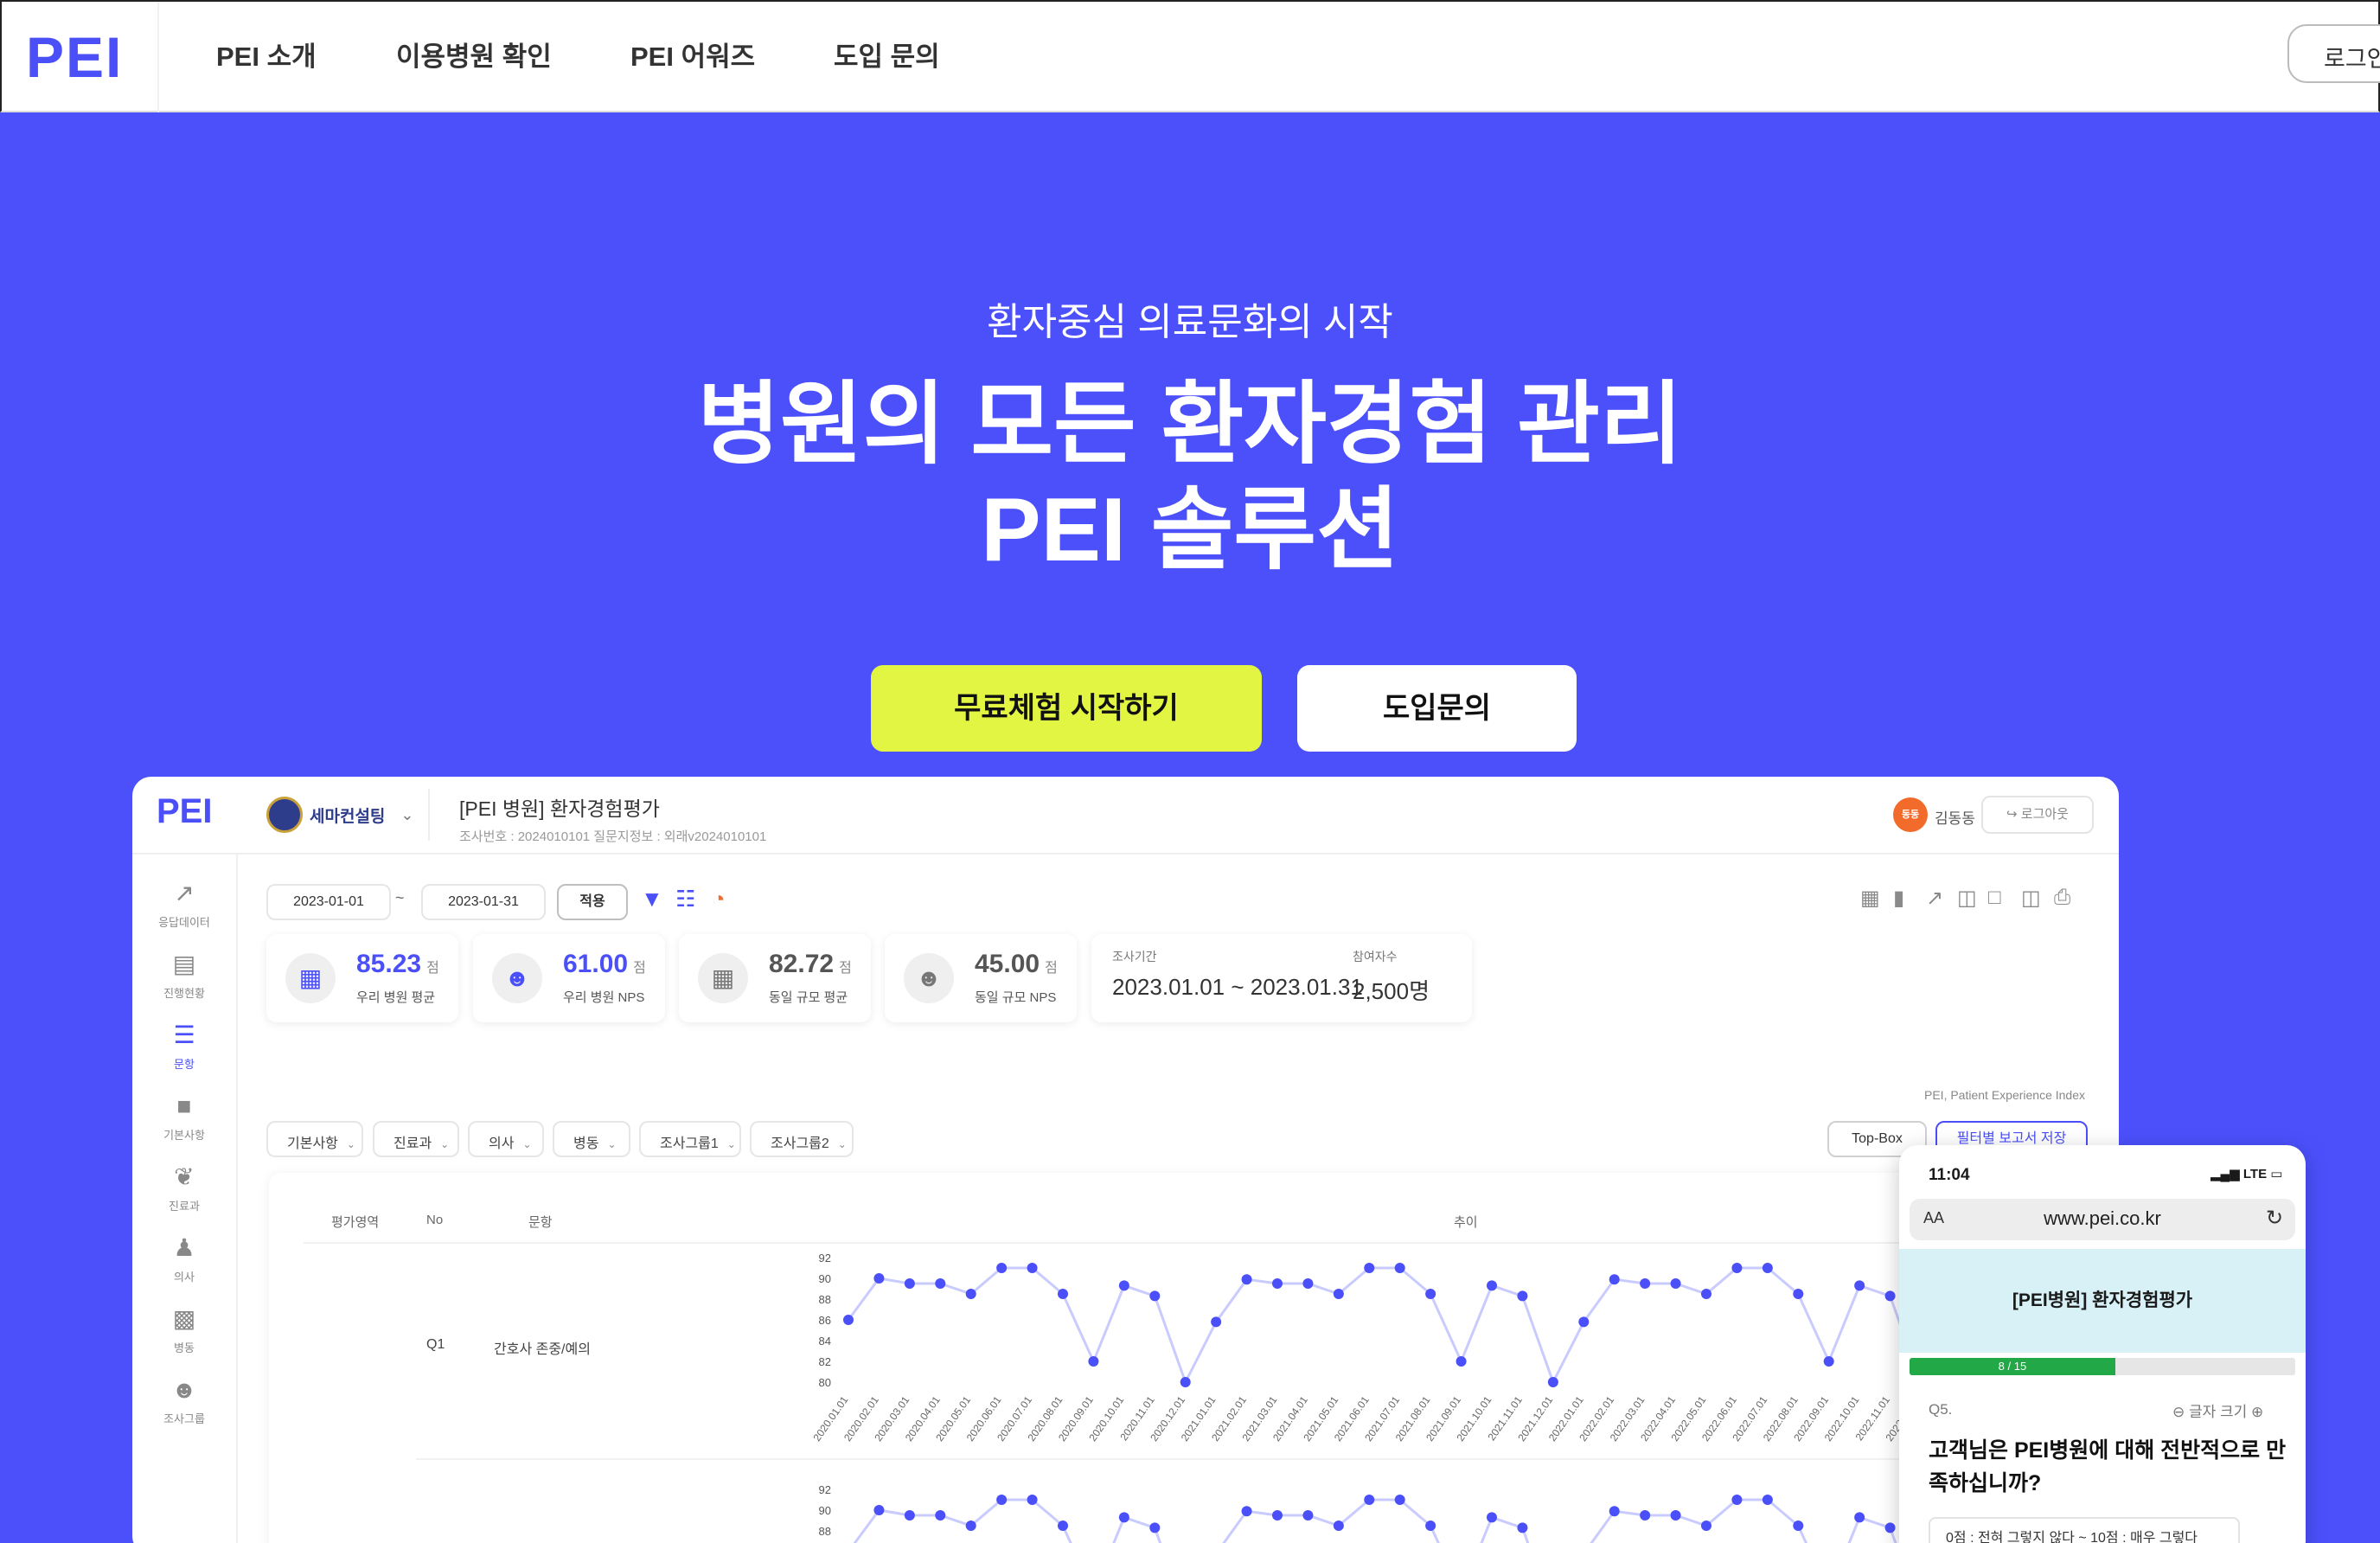 The image size is (2380, 1543). What do you see at coordinates (313, 1143) in the screenshot?
I see `filter-label: 기본사항` at bounding box center [313, 1143].